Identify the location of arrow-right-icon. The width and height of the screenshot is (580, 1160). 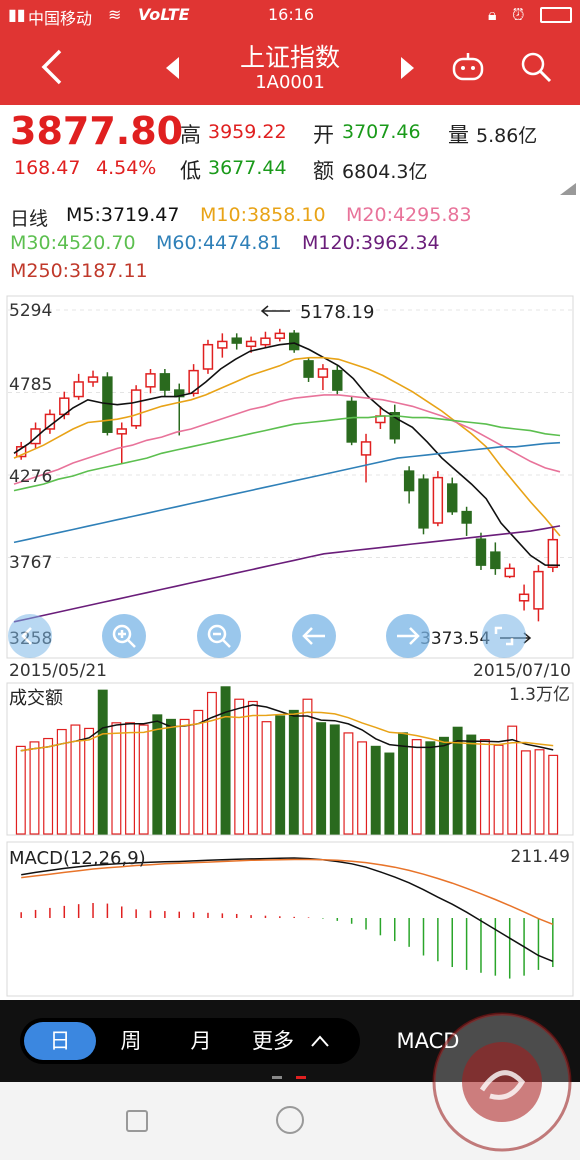
(408, 636).